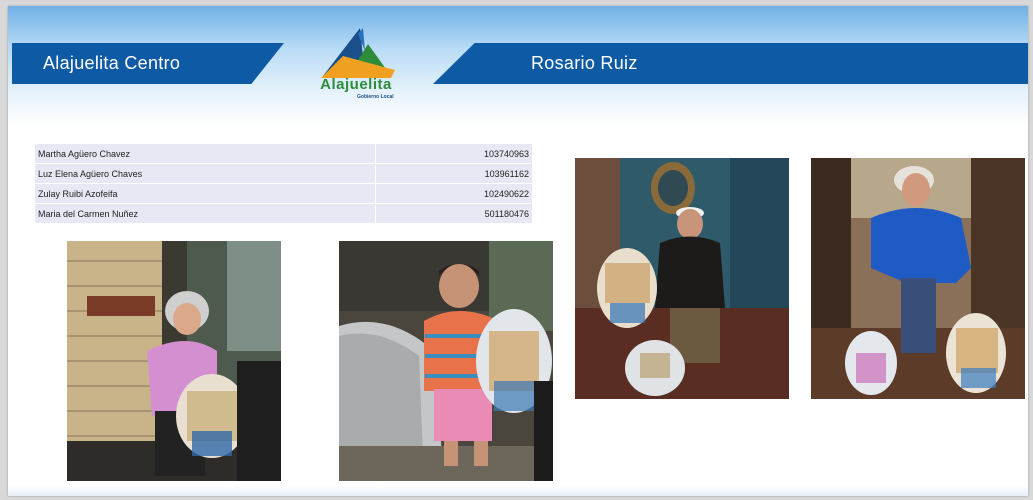  I want to click on table-row: Luz Elena Agüero Chaves 103961162, so click(283, 173).